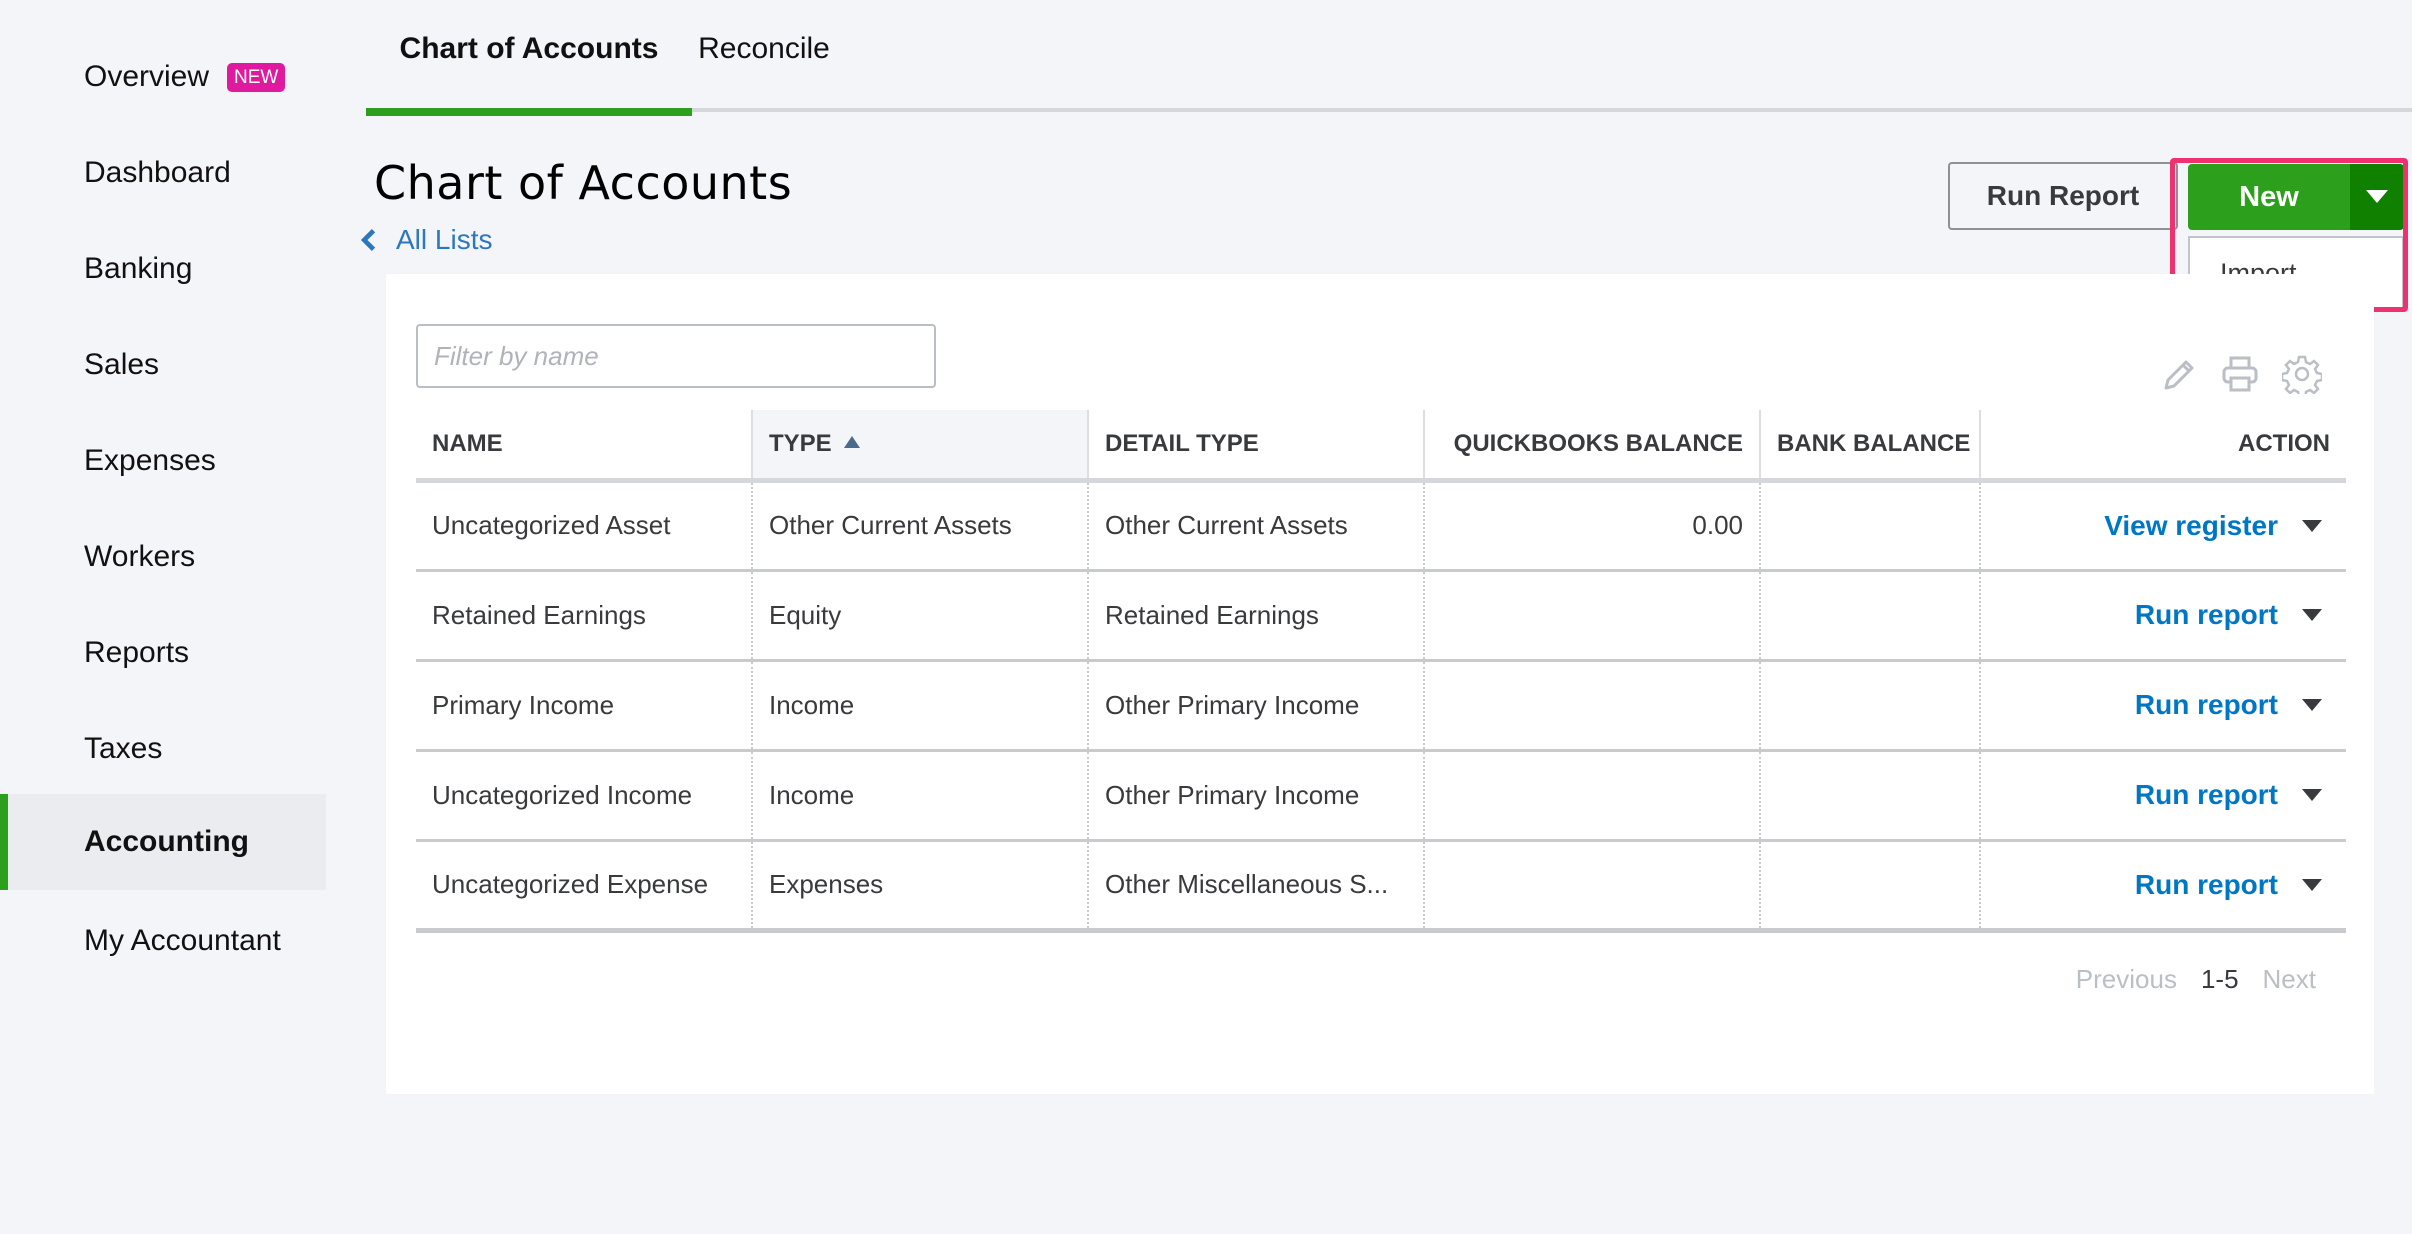 The height and width of the screenshot is (1234, 2412). What do you see at coordinates (444, 239) in the screenshot?
I see `all-lists-label: All Lists` at bounding box center [444, 239].